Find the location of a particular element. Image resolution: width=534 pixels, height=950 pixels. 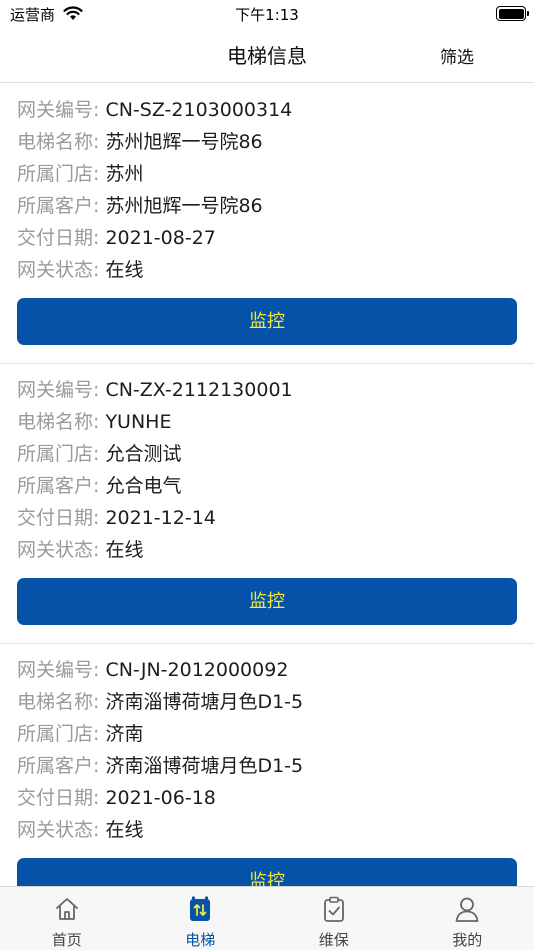

tab-home: 首页 is located at coordinates (67, 918).